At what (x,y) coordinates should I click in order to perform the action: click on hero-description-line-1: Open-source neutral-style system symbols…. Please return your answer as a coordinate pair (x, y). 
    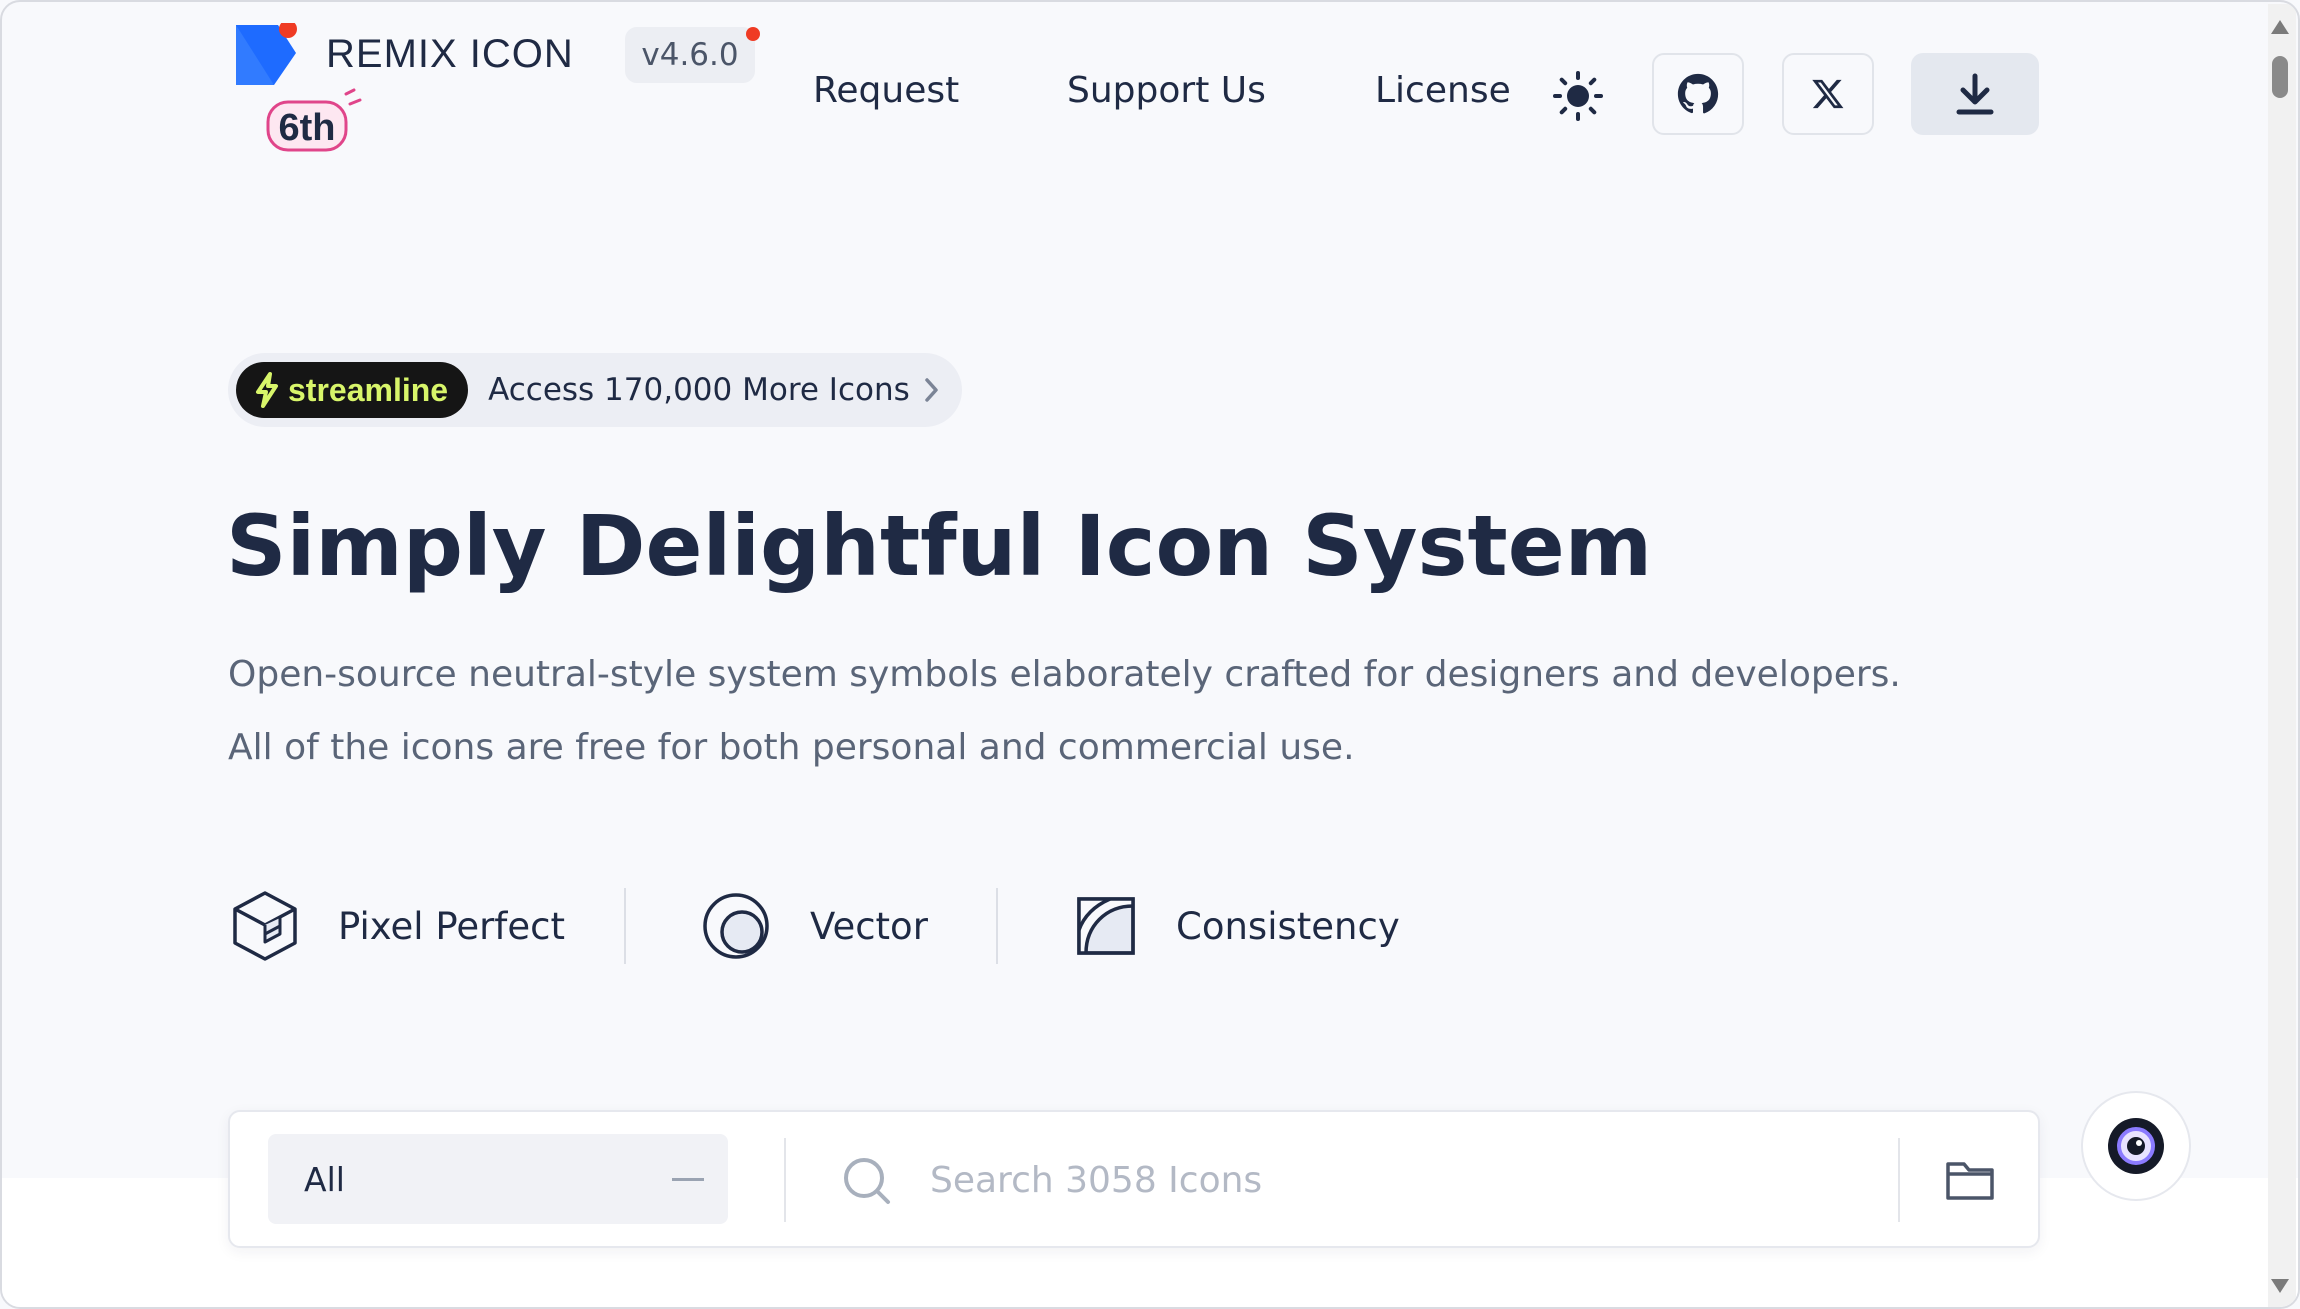
    Looking at the image, I should click on (1064, 674).